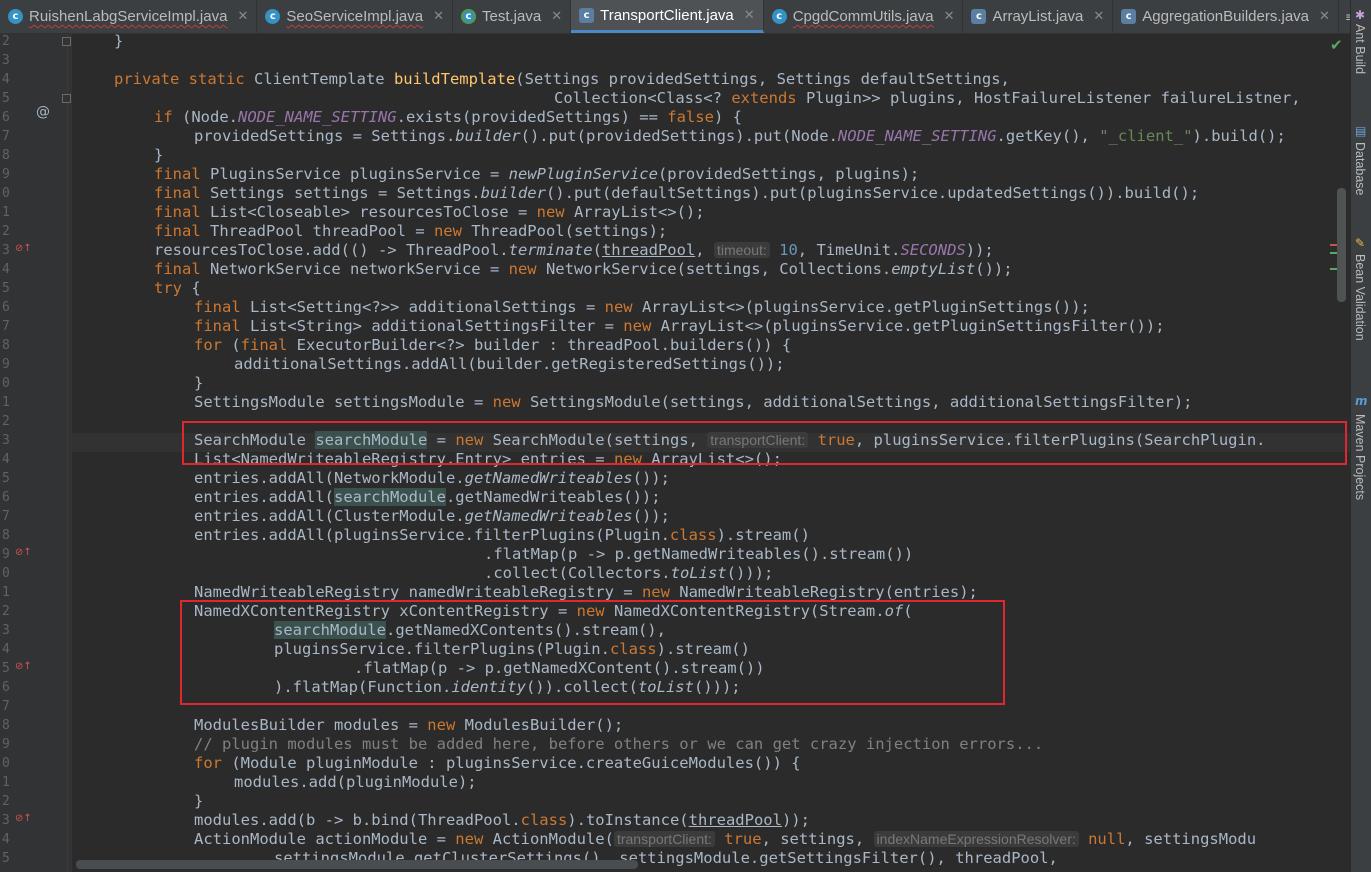  I want to click on database-panel-button: Database, so click(1360, 169).